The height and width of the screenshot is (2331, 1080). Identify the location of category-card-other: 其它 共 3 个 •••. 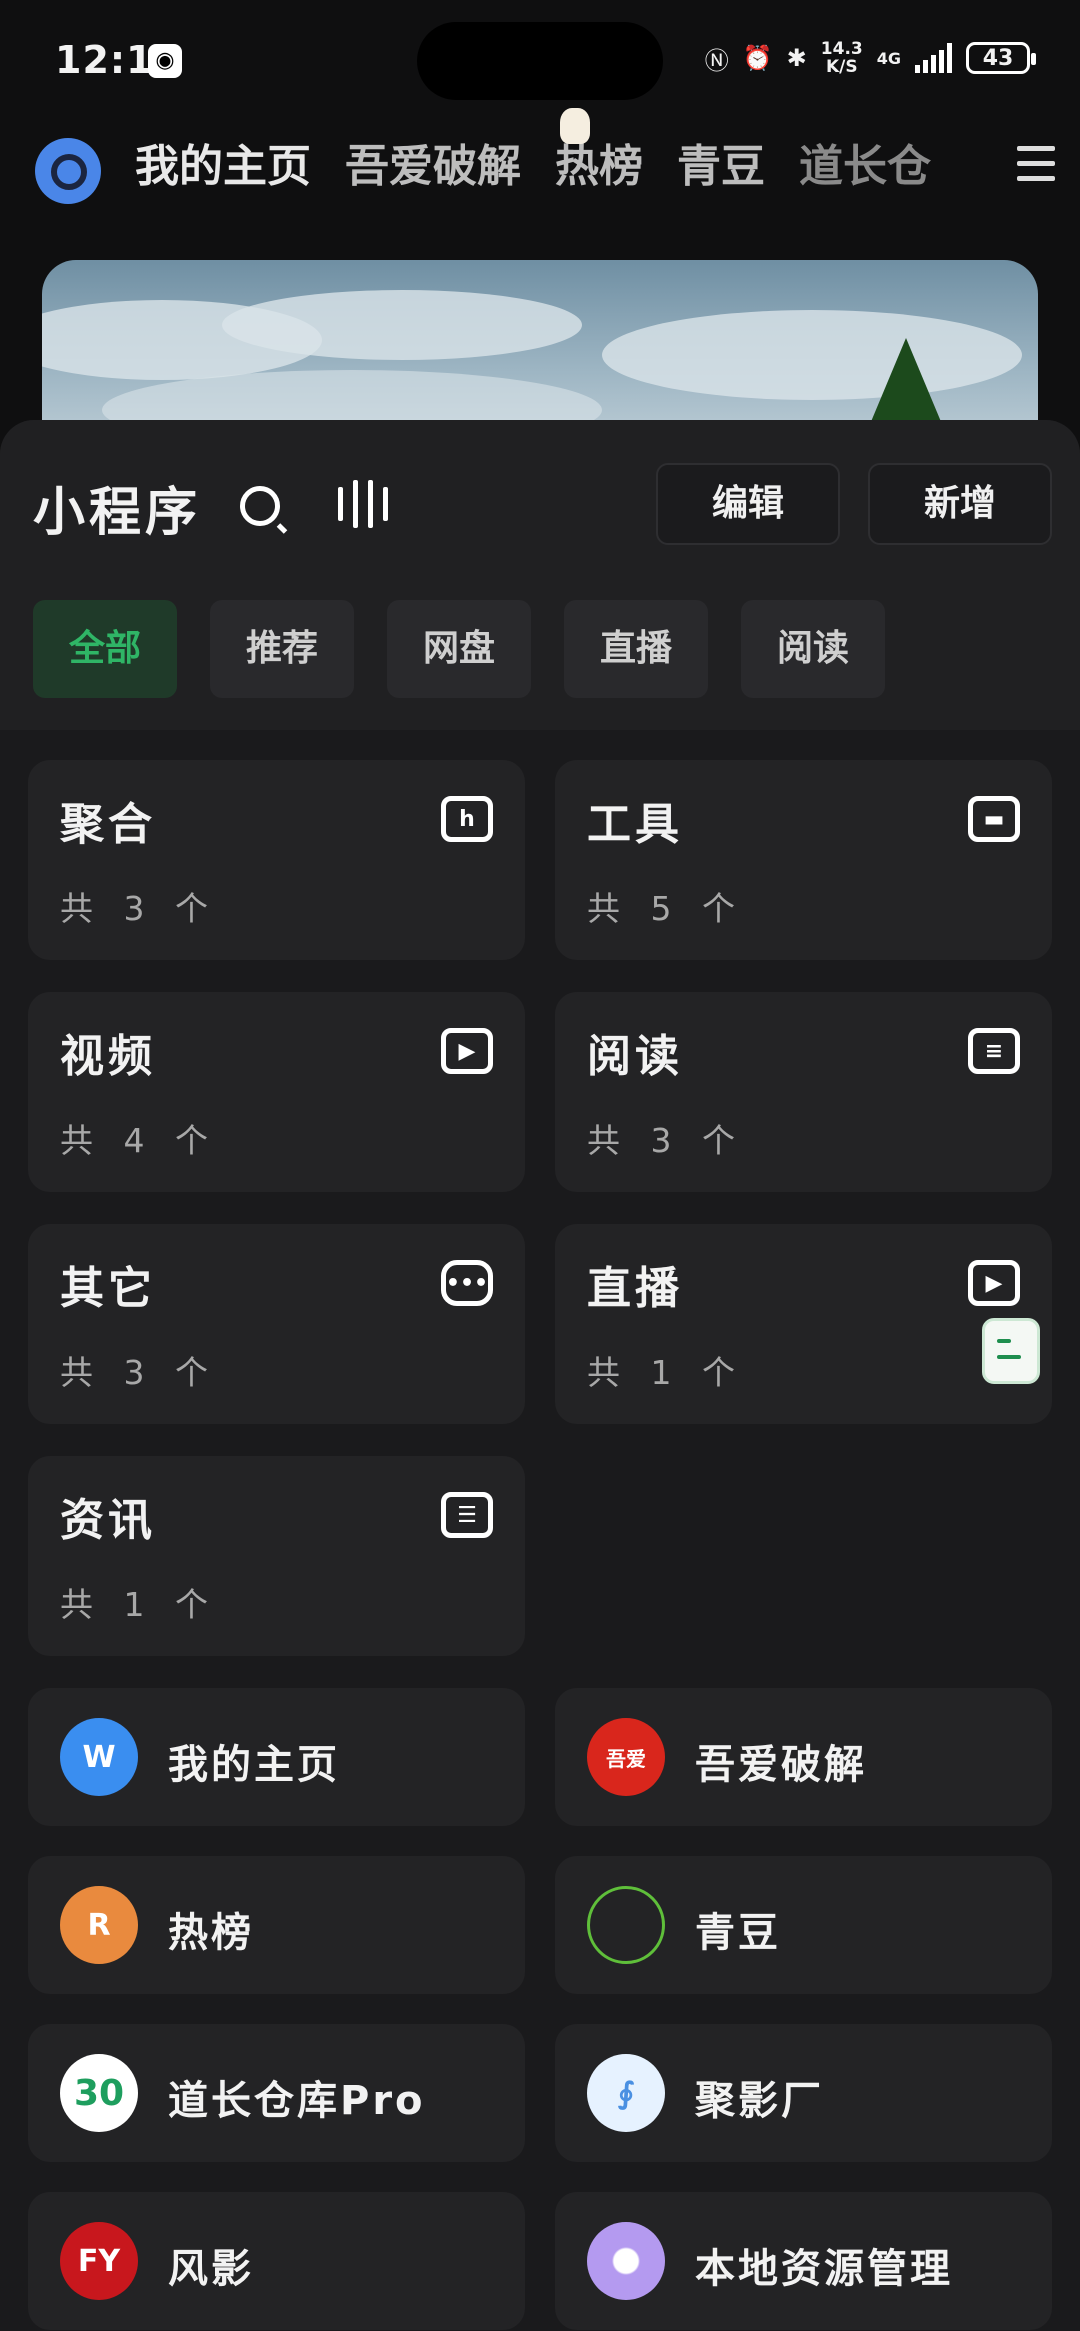
(276, 1324).